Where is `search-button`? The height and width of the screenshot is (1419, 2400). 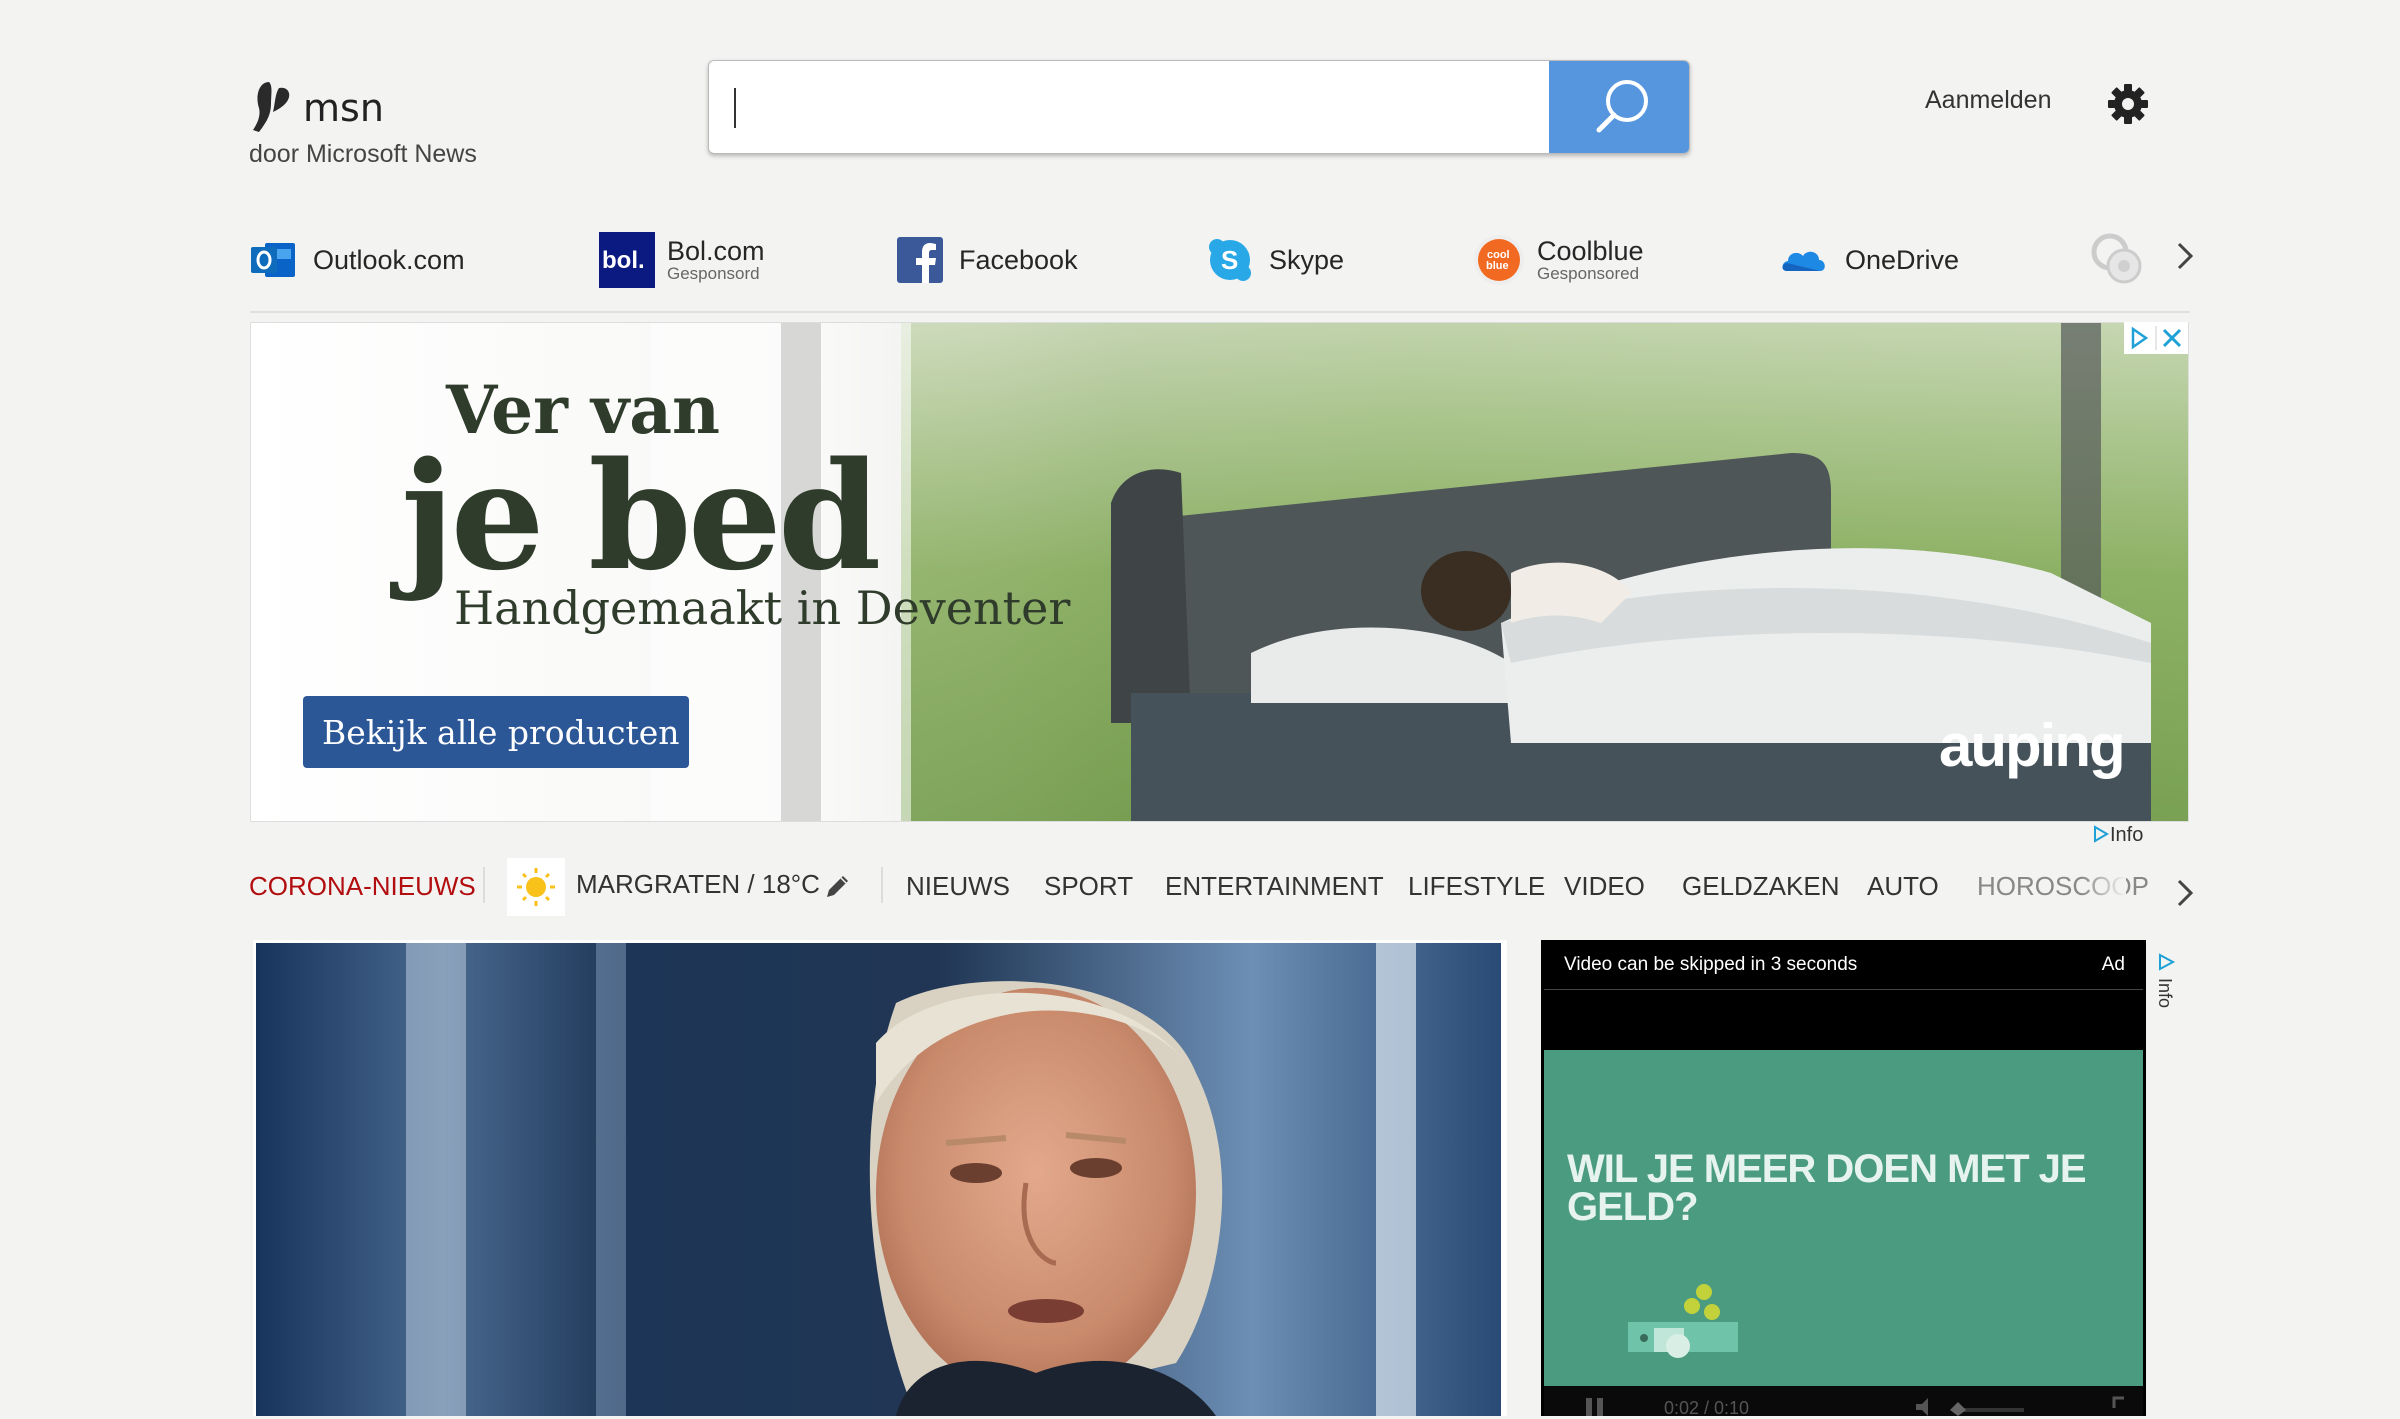 search-button is located at coordinates (1619, 107).